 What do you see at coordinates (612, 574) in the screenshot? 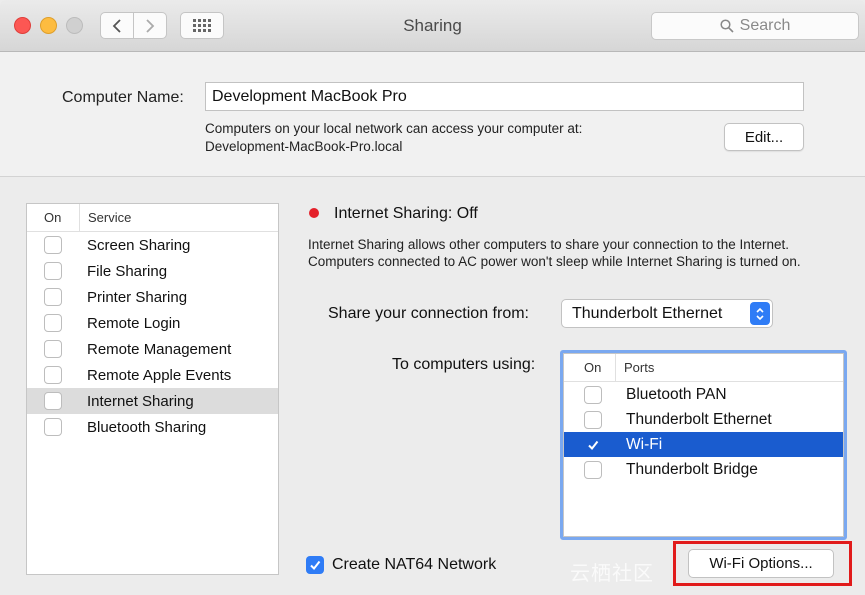
I see `watermark: 云栖社区` at bounding box center [612, 574].